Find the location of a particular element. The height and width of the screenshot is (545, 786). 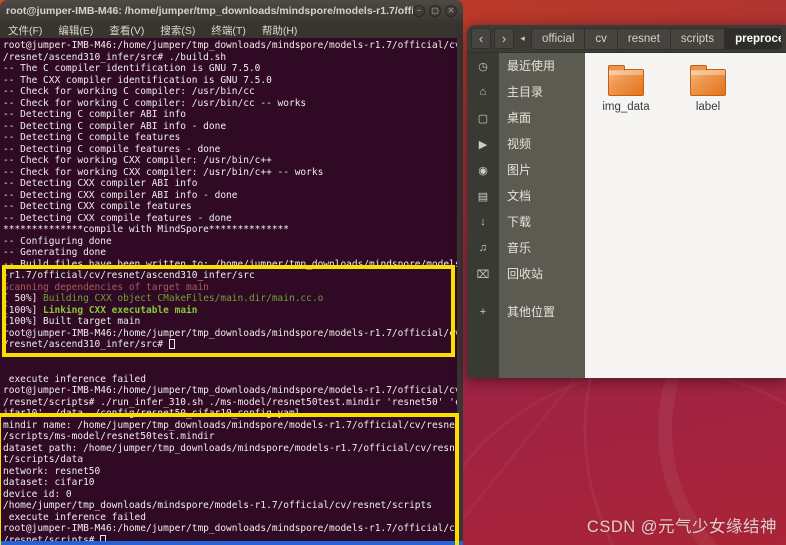

music-icon: ♫ is located at coordinates (483, 248).